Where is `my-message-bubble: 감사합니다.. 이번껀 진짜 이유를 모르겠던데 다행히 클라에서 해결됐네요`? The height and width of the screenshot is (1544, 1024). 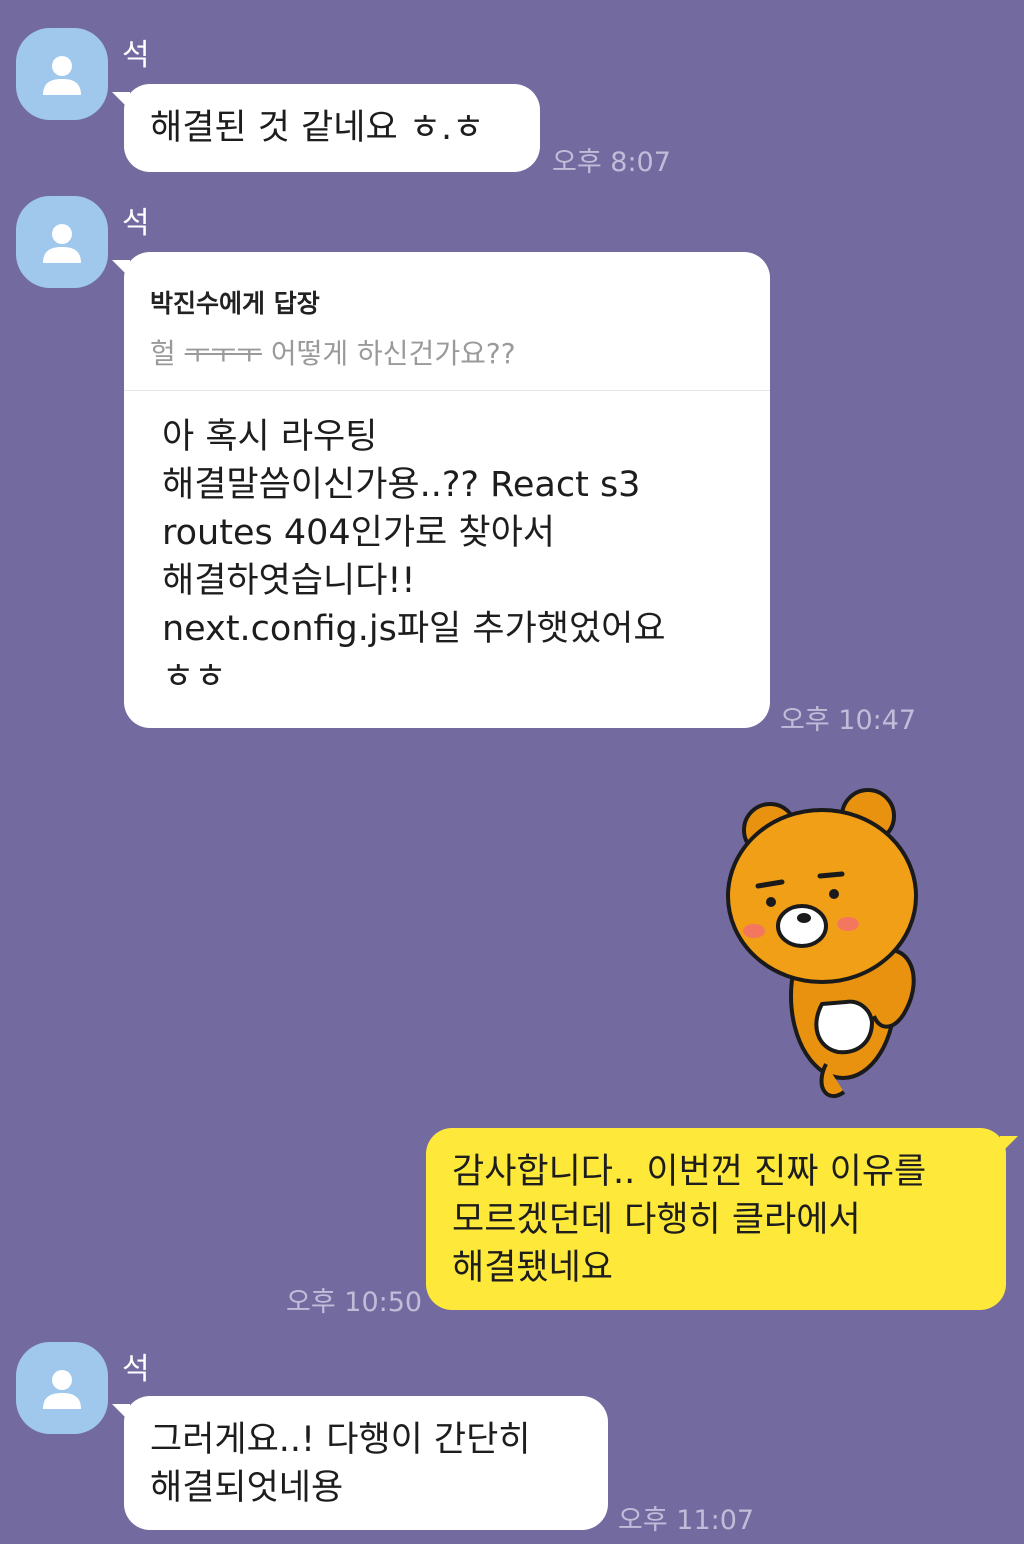
my-message-bubble: 감사합니다.. 이번껀 진짜 이유를 모르겠던데 다행히 클라에서 해결됐네요 is located at coordinates (722, 1219).